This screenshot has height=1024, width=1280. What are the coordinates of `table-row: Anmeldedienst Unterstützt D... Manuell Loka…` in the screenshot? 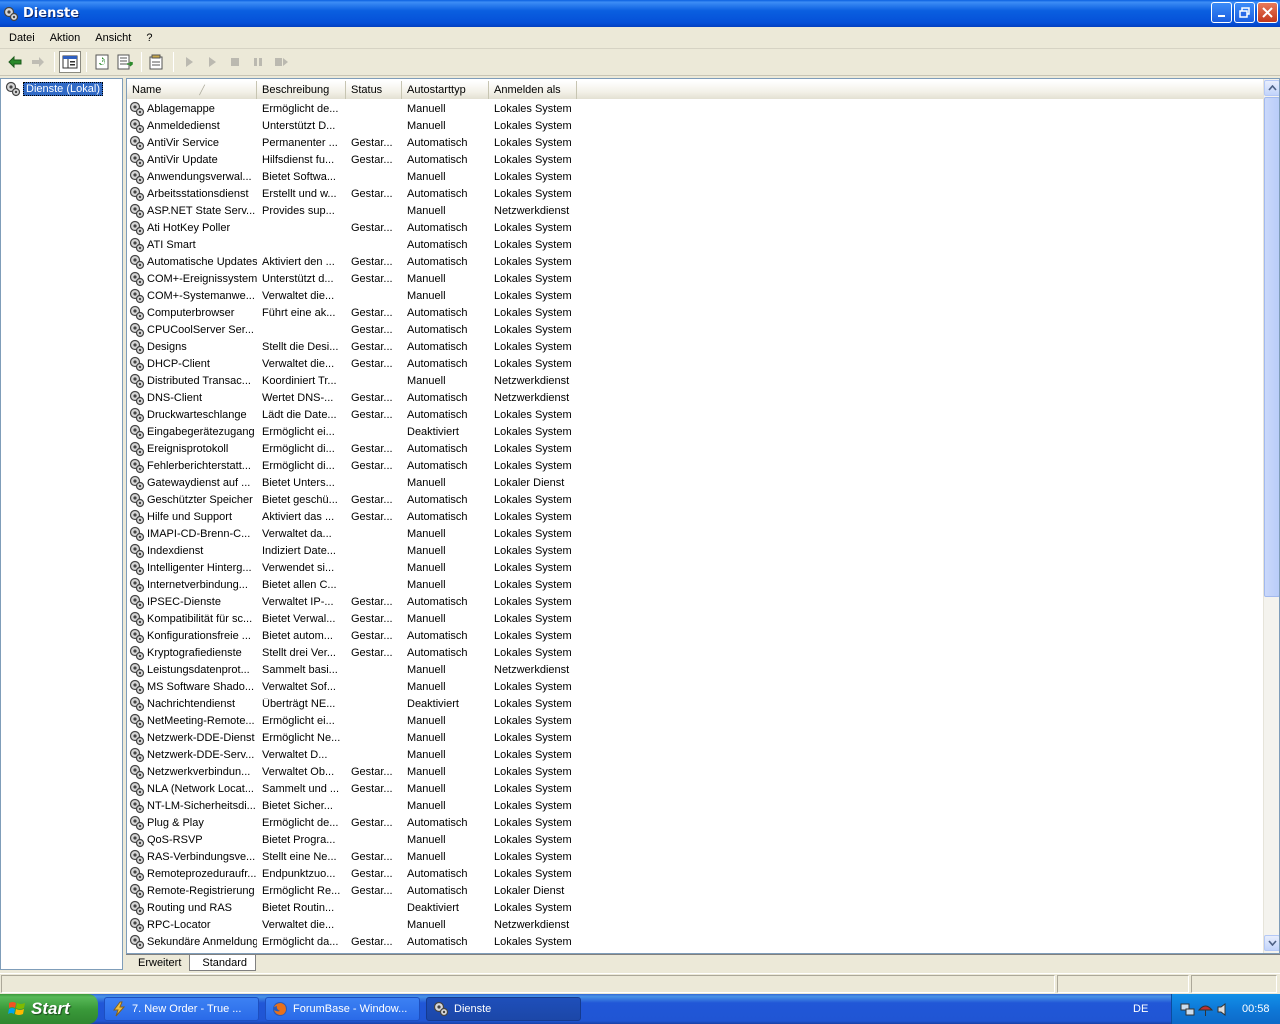 It's located at (696, 125).